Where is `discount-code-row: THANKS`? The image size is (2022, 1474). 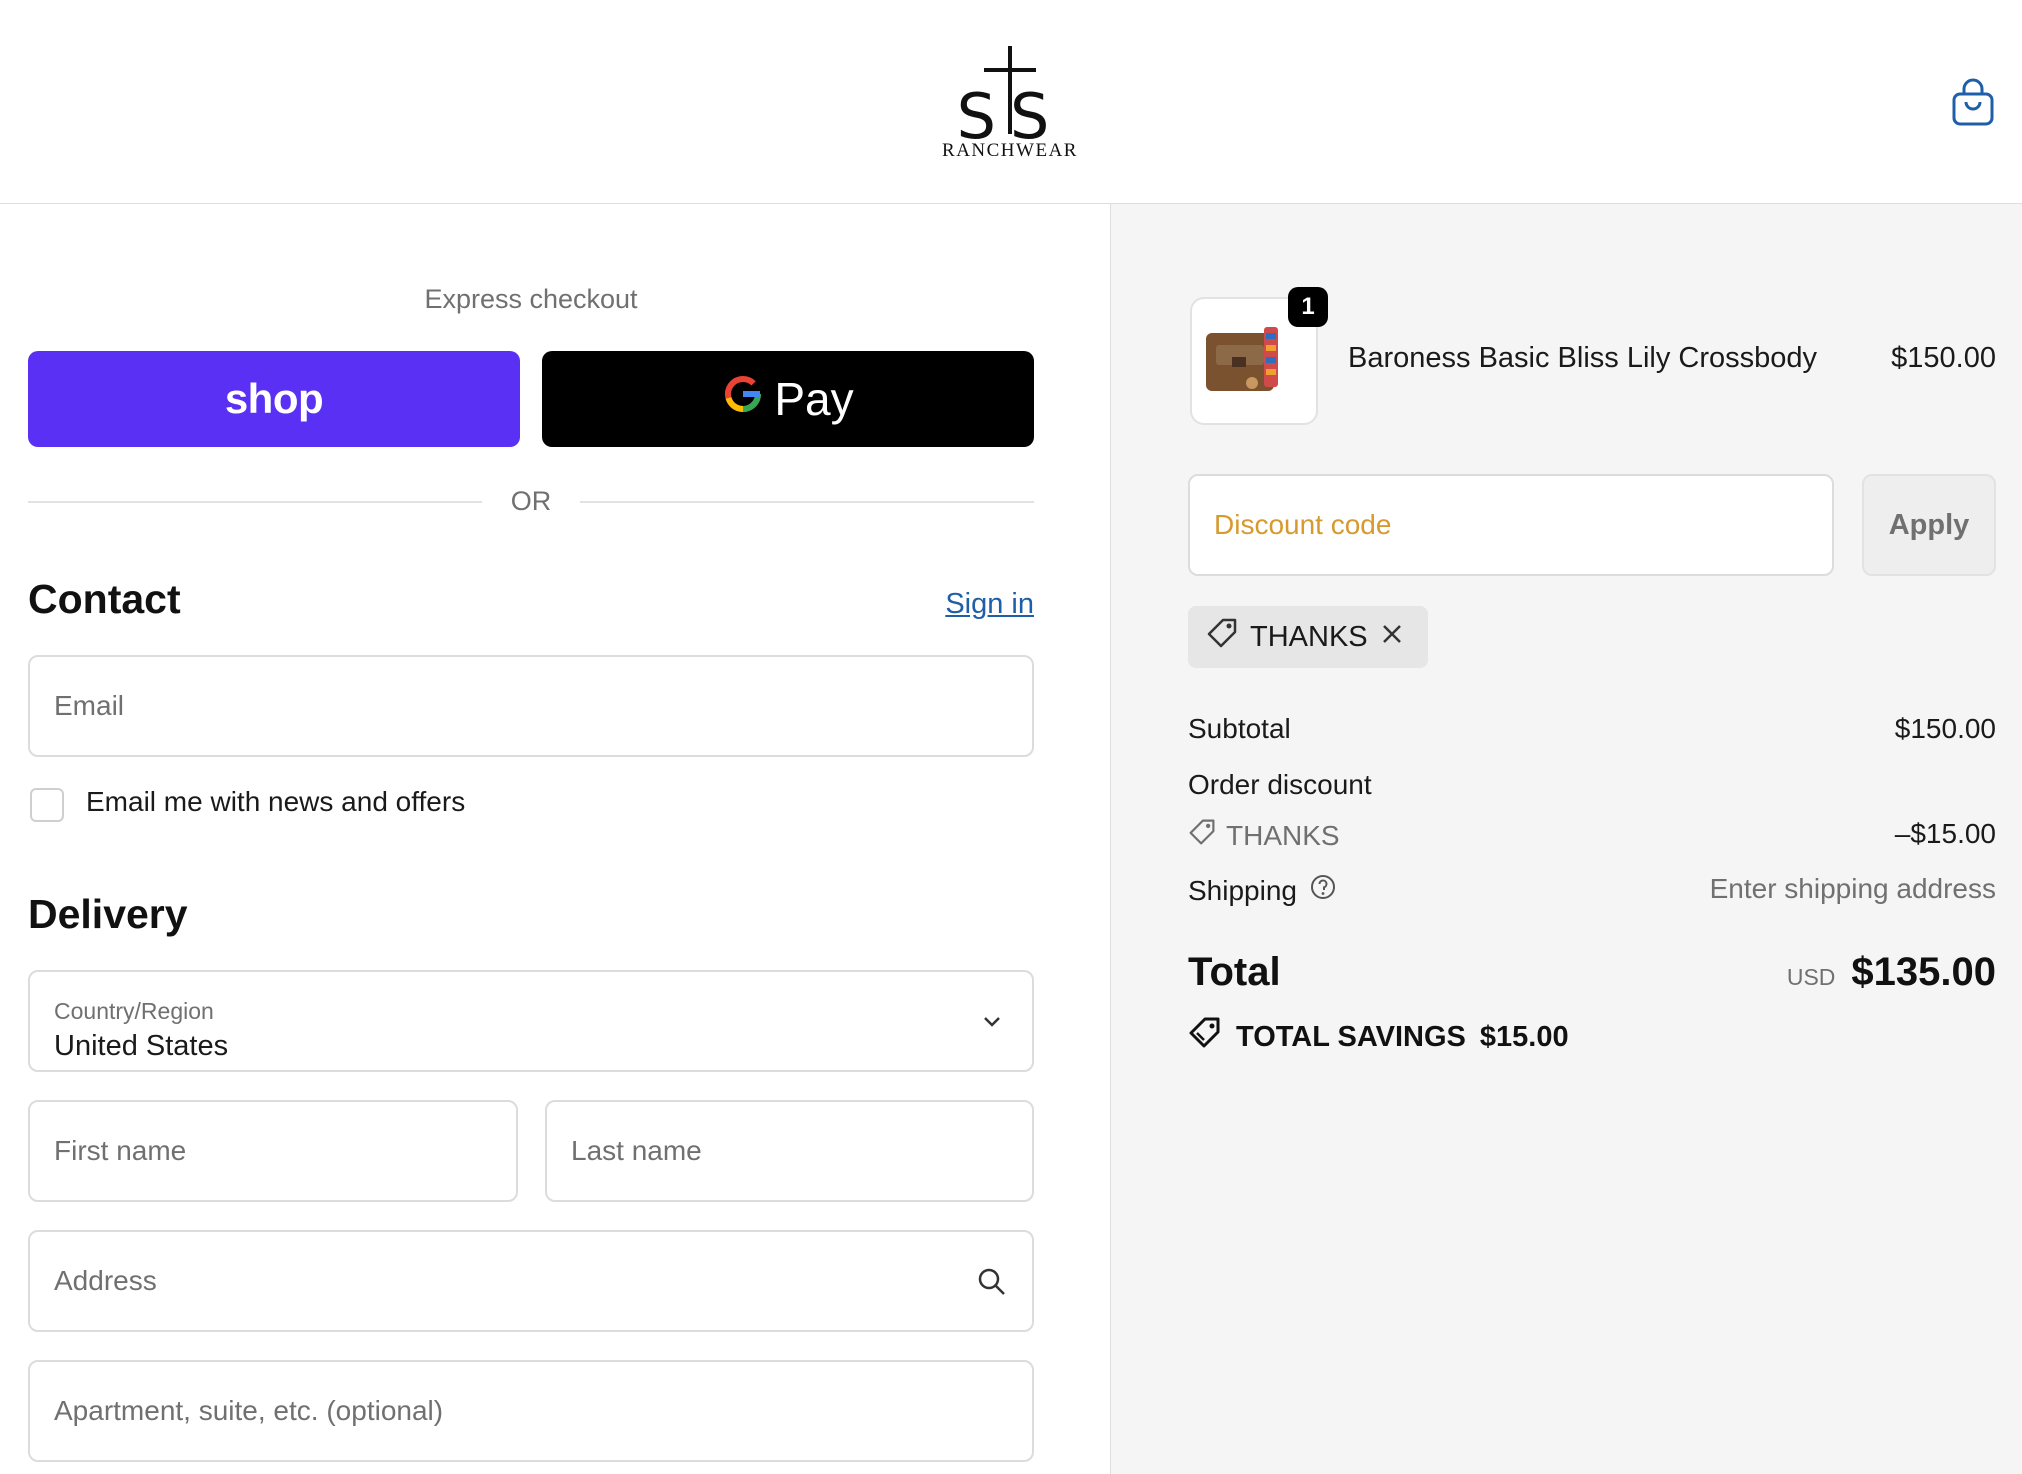
discount-code-row: THANKS is located at coordinates (1264, 835).